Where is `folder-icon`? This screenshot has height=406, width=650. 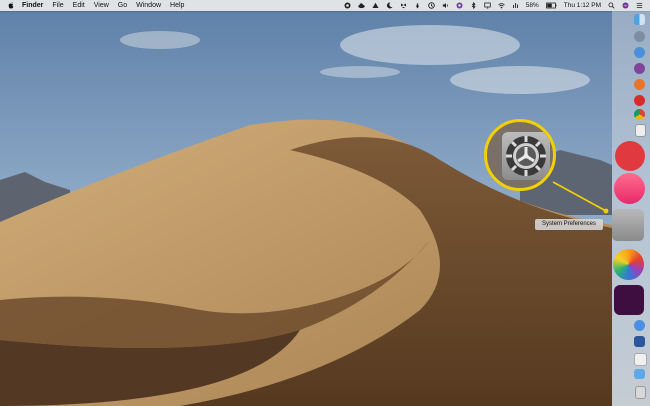
folder-icon is located at coordinates (639, 374).